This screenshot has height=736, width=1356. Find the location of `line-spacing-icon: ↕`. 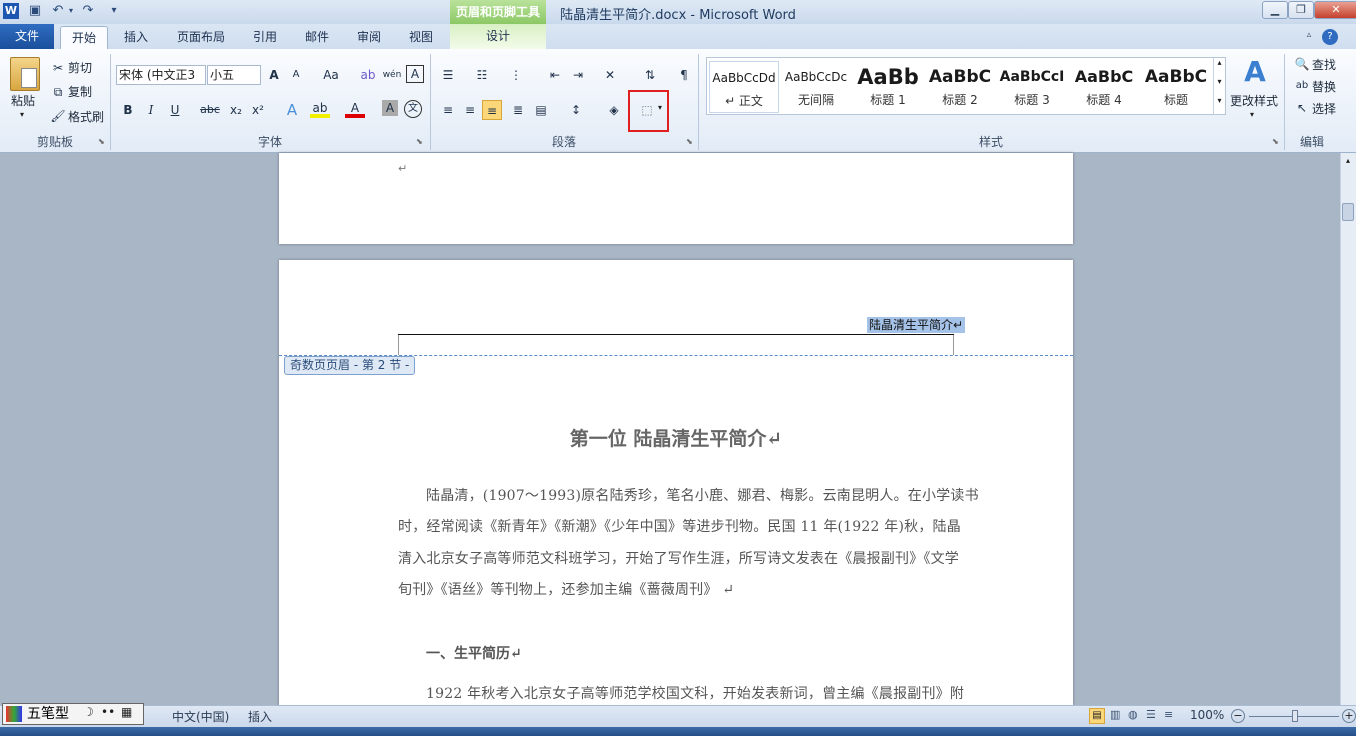

line-spacing-icon: ↕ is located at coordinates (576, 110).